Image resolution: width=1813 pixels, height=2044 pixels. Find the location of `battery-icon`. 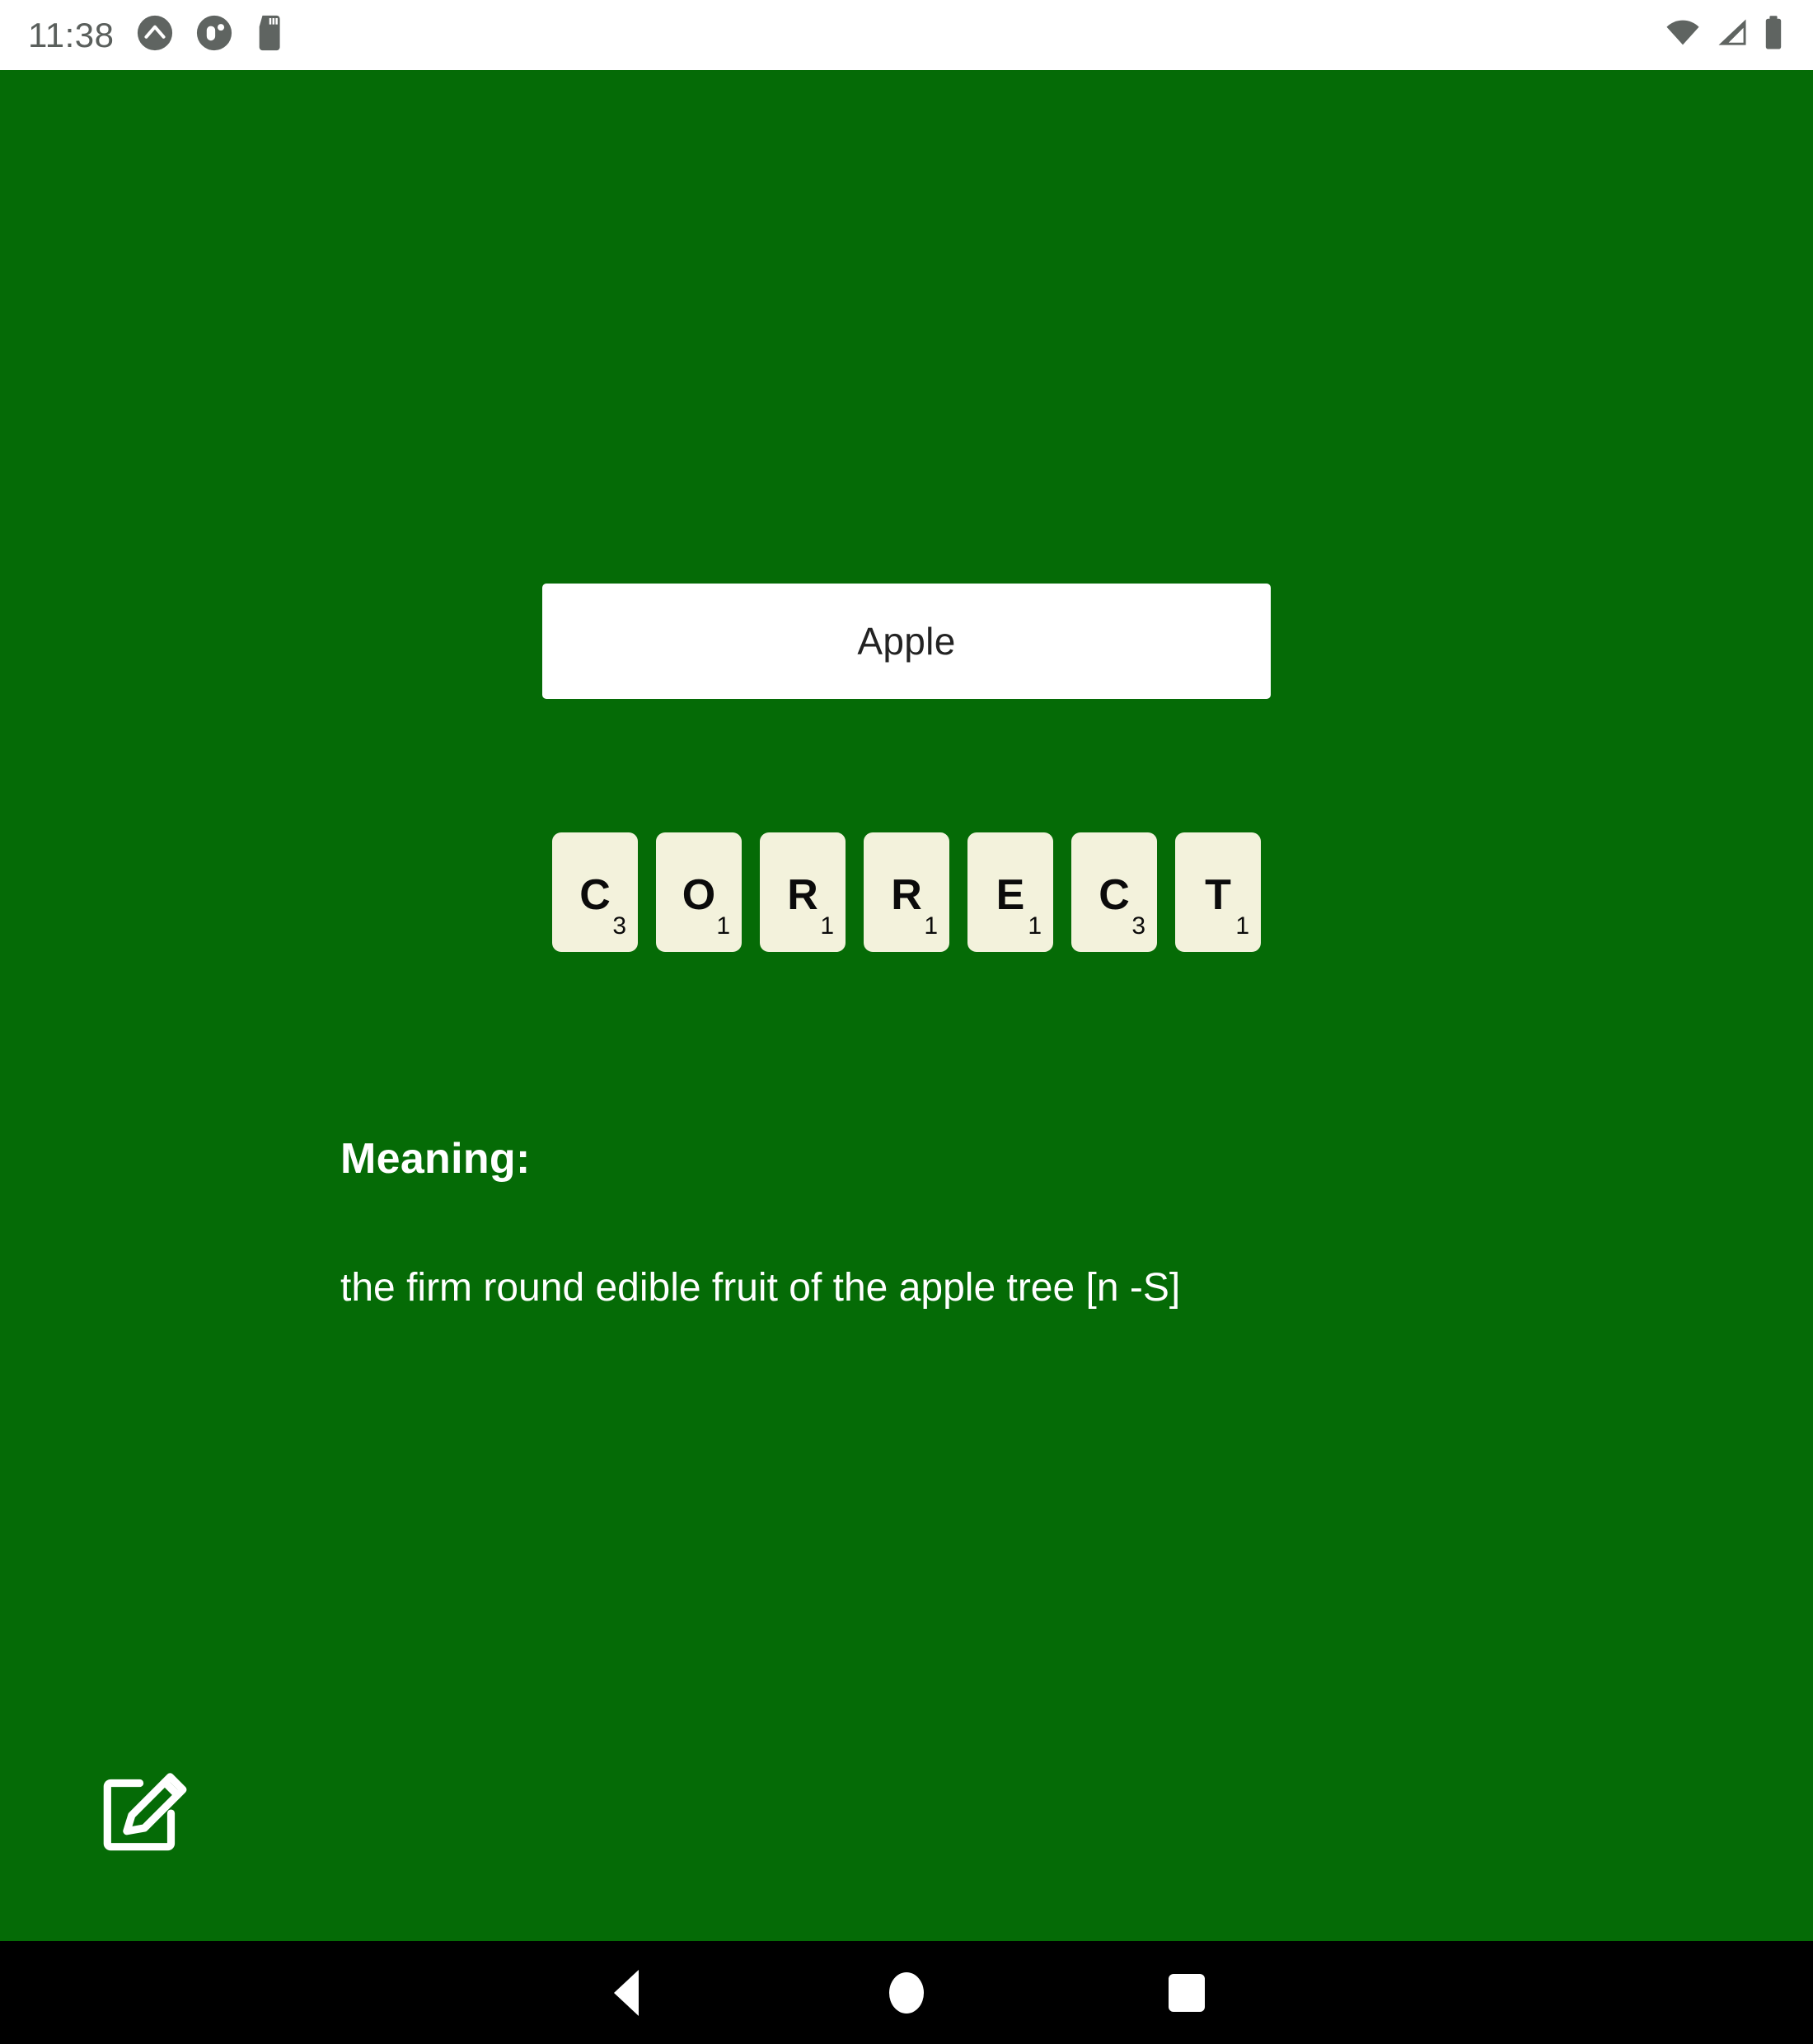

battery-icon is located at coordinates (1774, 35).